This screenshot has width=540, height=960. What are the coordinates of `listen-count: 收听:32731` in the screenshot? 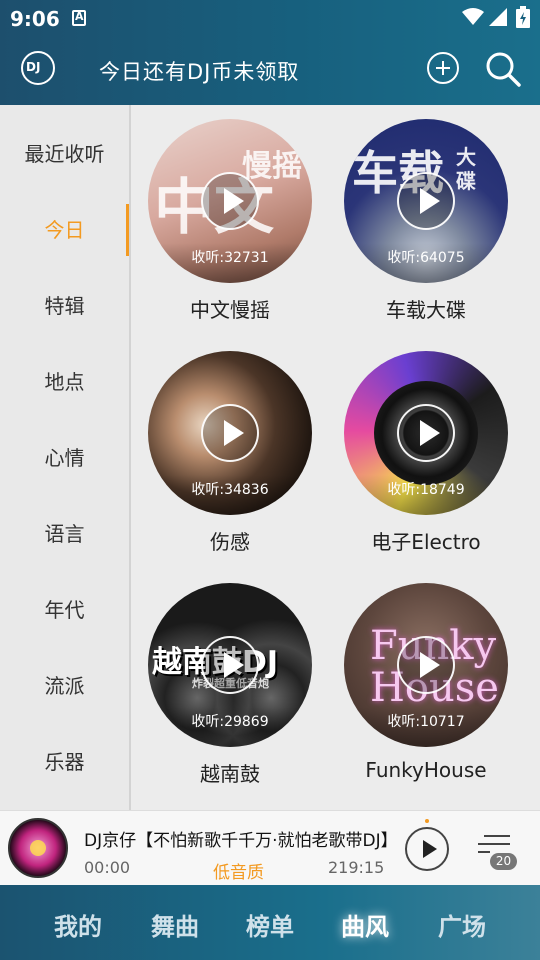 It's located at (230, 263).